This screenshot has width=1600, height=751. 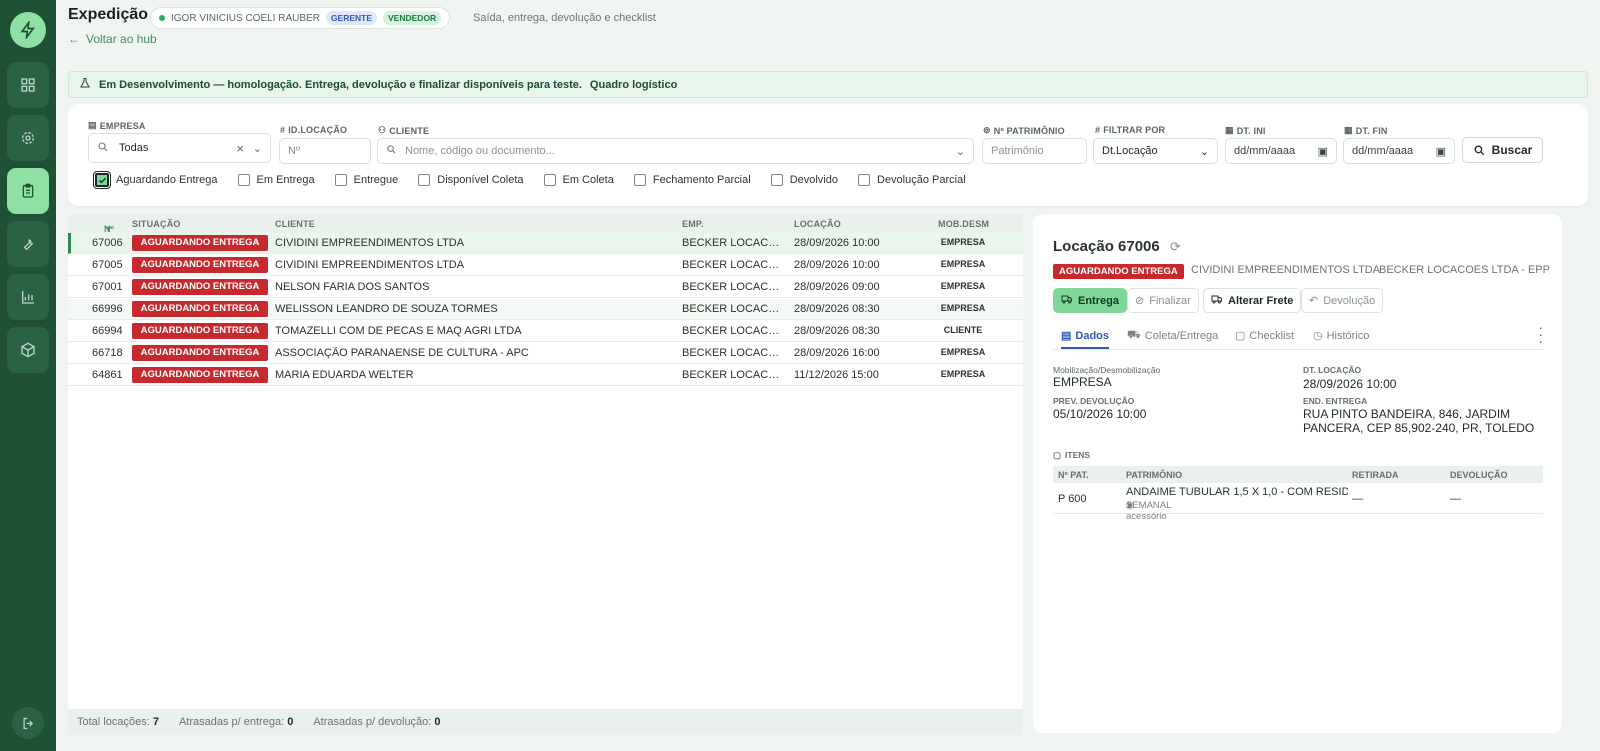 I want to click on cell-locacao: 28/09/2026 09:00, so click(x=837, y=287).